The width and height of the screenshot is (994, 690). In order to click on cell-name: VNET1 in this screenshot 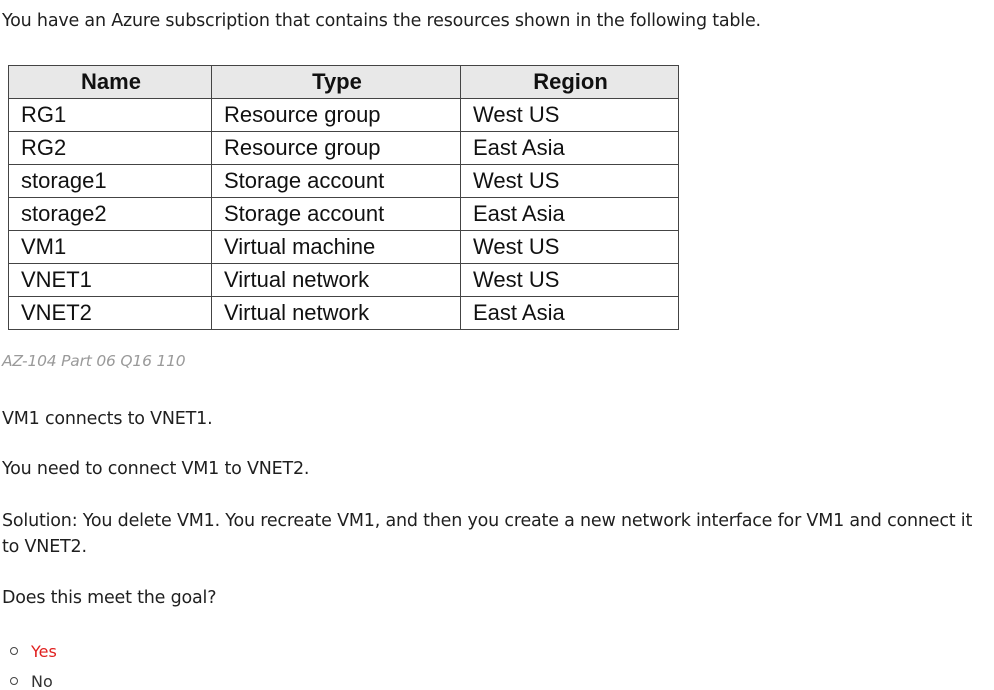, I will do `click(110, 280)`.